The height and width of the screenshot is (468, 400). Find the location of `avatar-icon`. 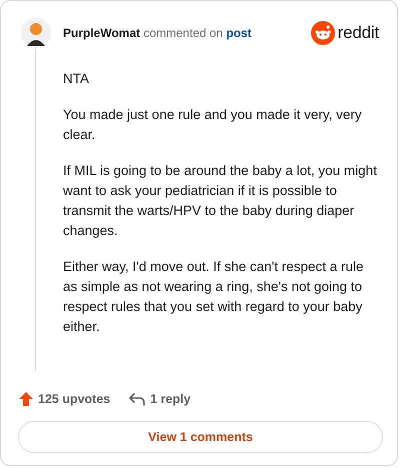

avatar-icon is located at coordinates (36, 33).